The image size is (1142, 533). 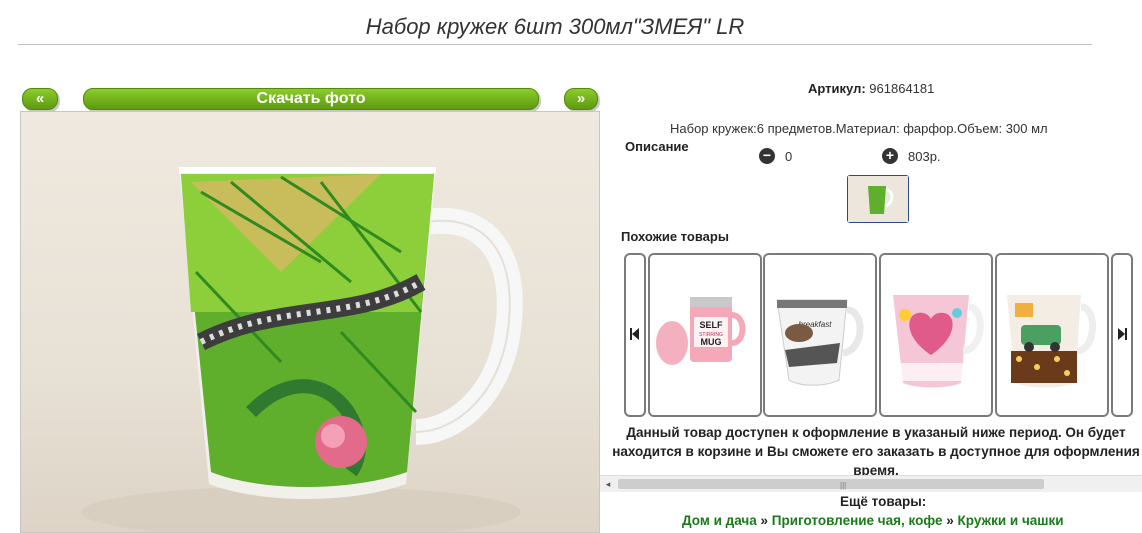 I want to click on crumb-mugs-cups: Кружки и чашки, so click(x=1011, y=520).